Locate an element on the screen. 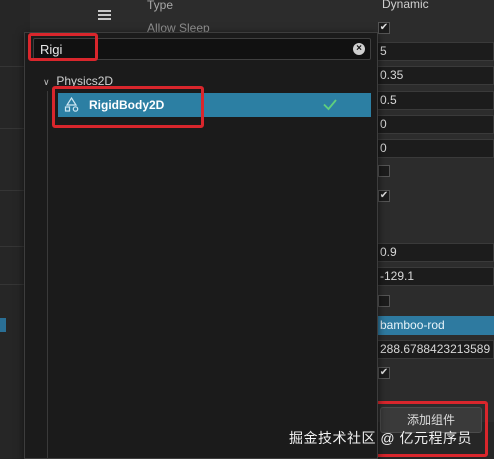  gravity-scale-field: 5 is located at coordinates (435, 51).